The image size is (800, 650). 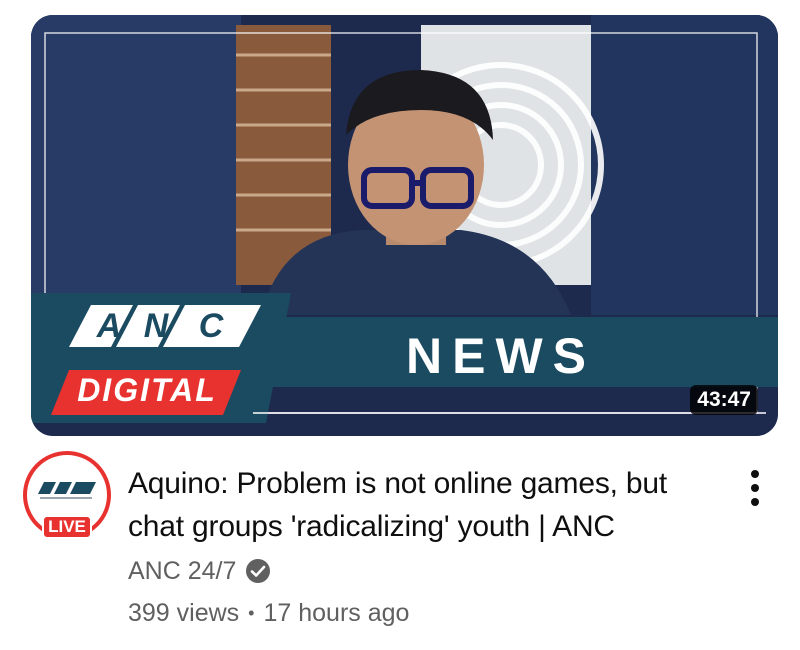 What do you see at coordinates (182, 571) in the screenshot?
I see `channel-name: ANC 24/7` at bounding box center [182, 571].